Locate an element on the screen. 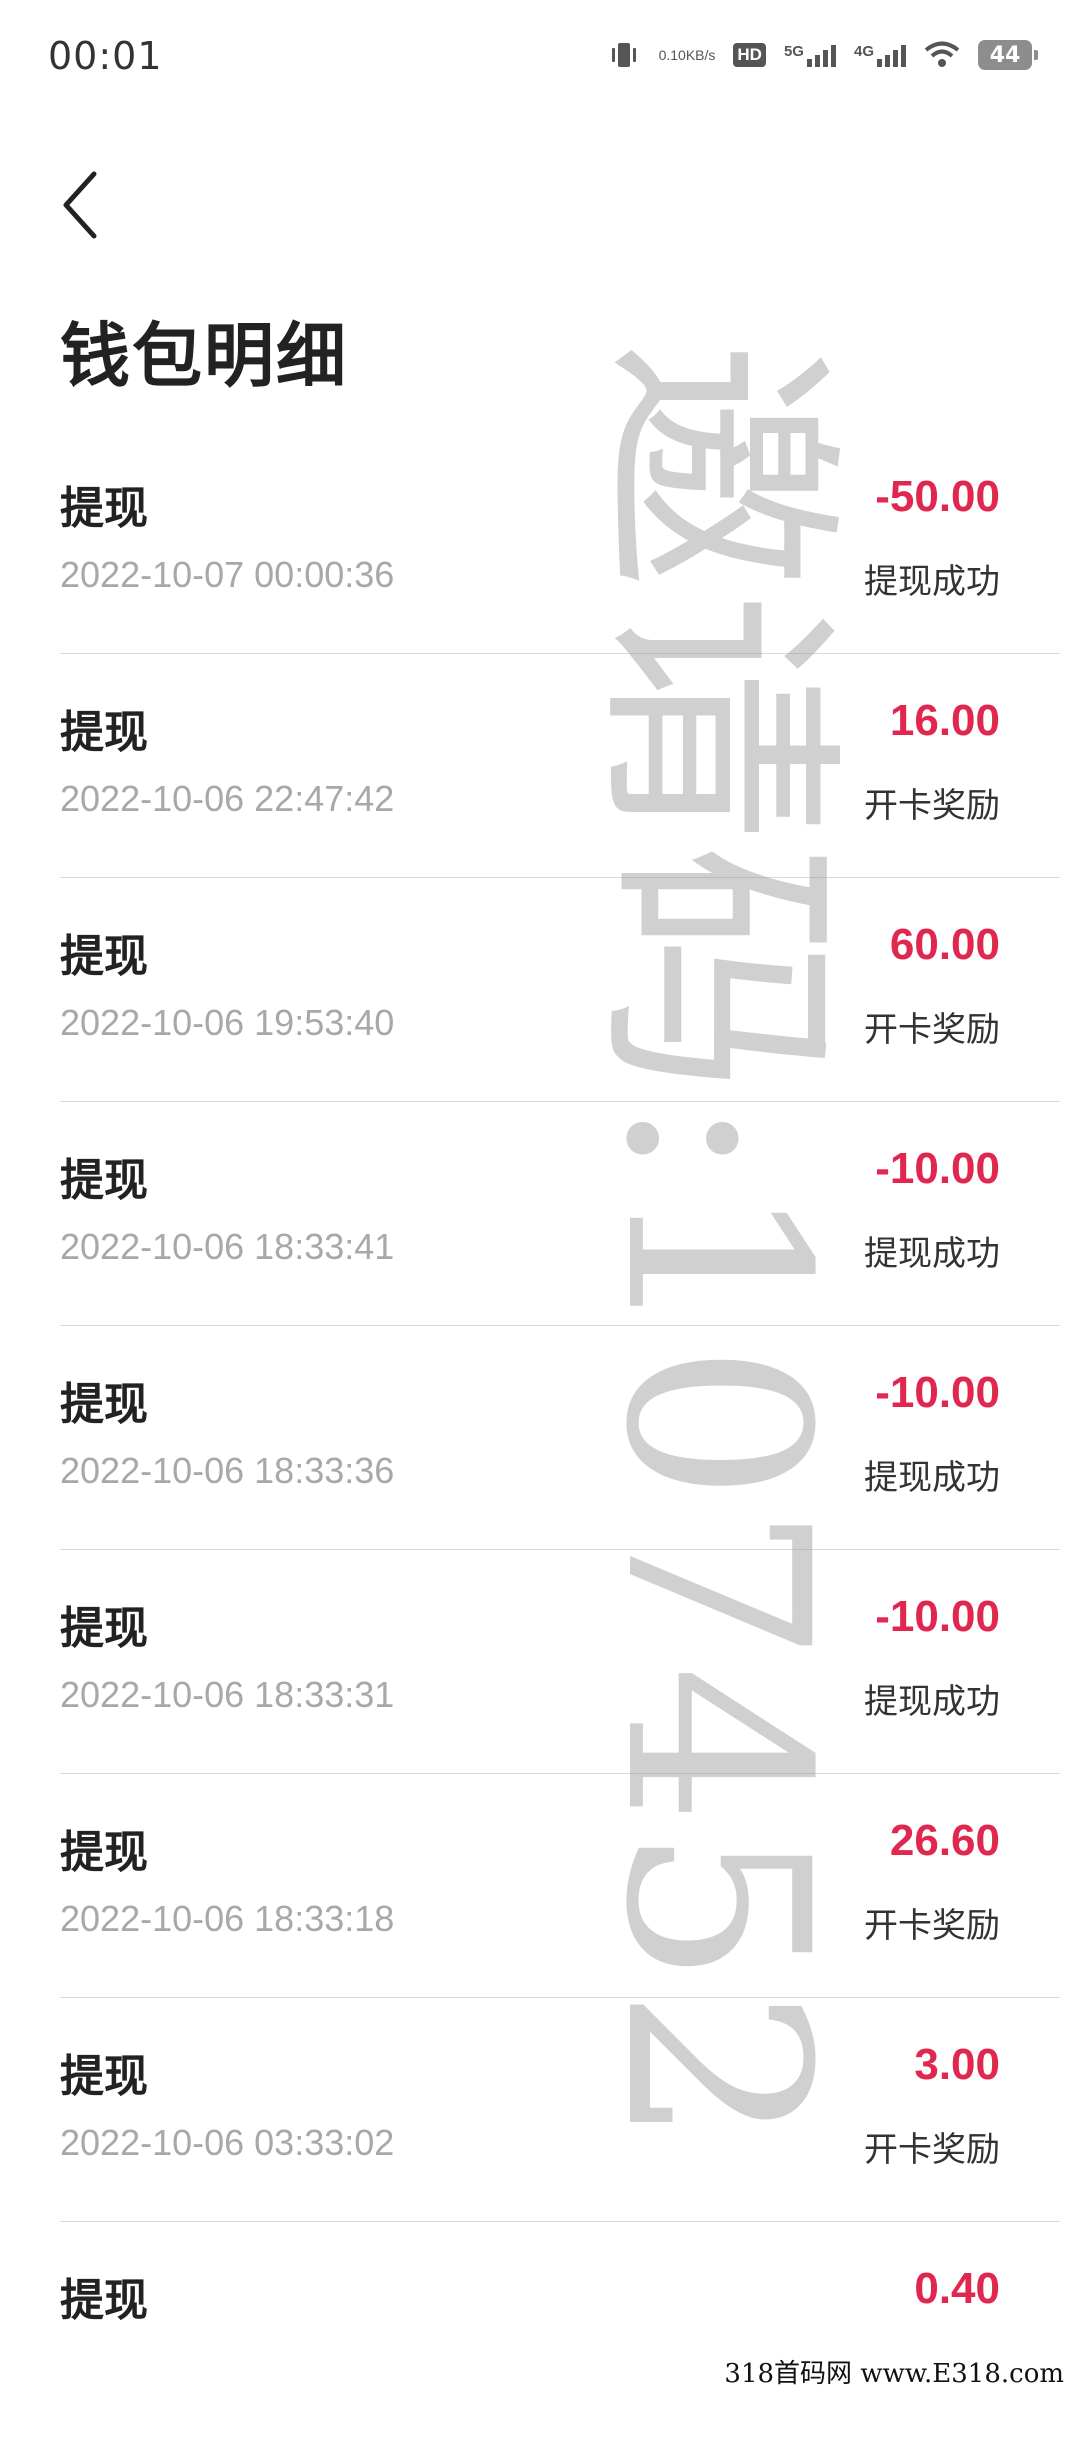 The image size is (1080, 2446). list-item: 提现 2022-10-06 18:33:36 -10.00 提现成功 is located at coordinates (560, 1438).